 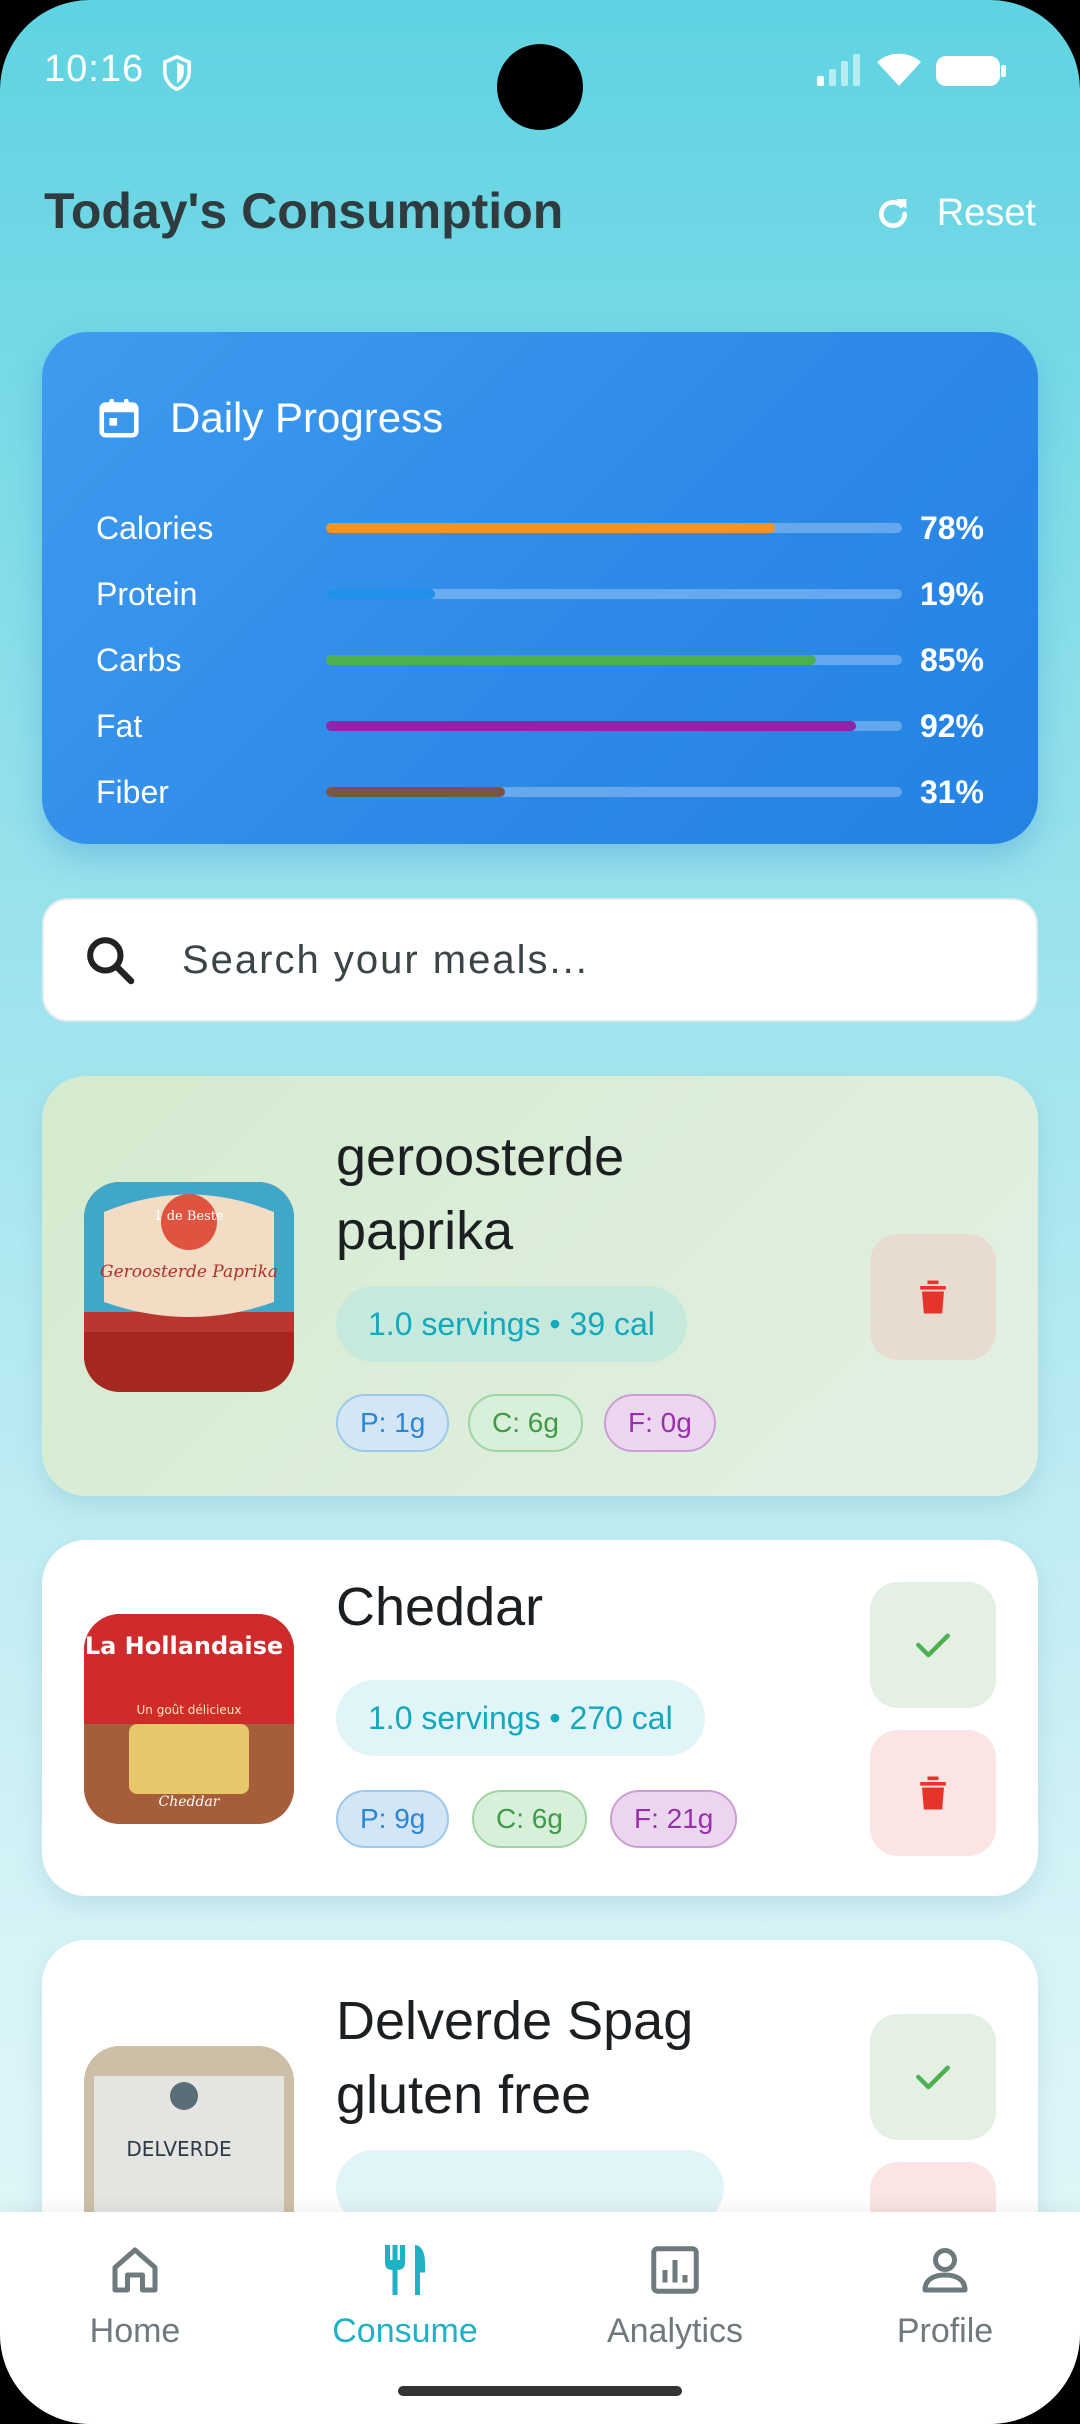 I want to click on metric-label: Calories, so click(x=155, y=527).